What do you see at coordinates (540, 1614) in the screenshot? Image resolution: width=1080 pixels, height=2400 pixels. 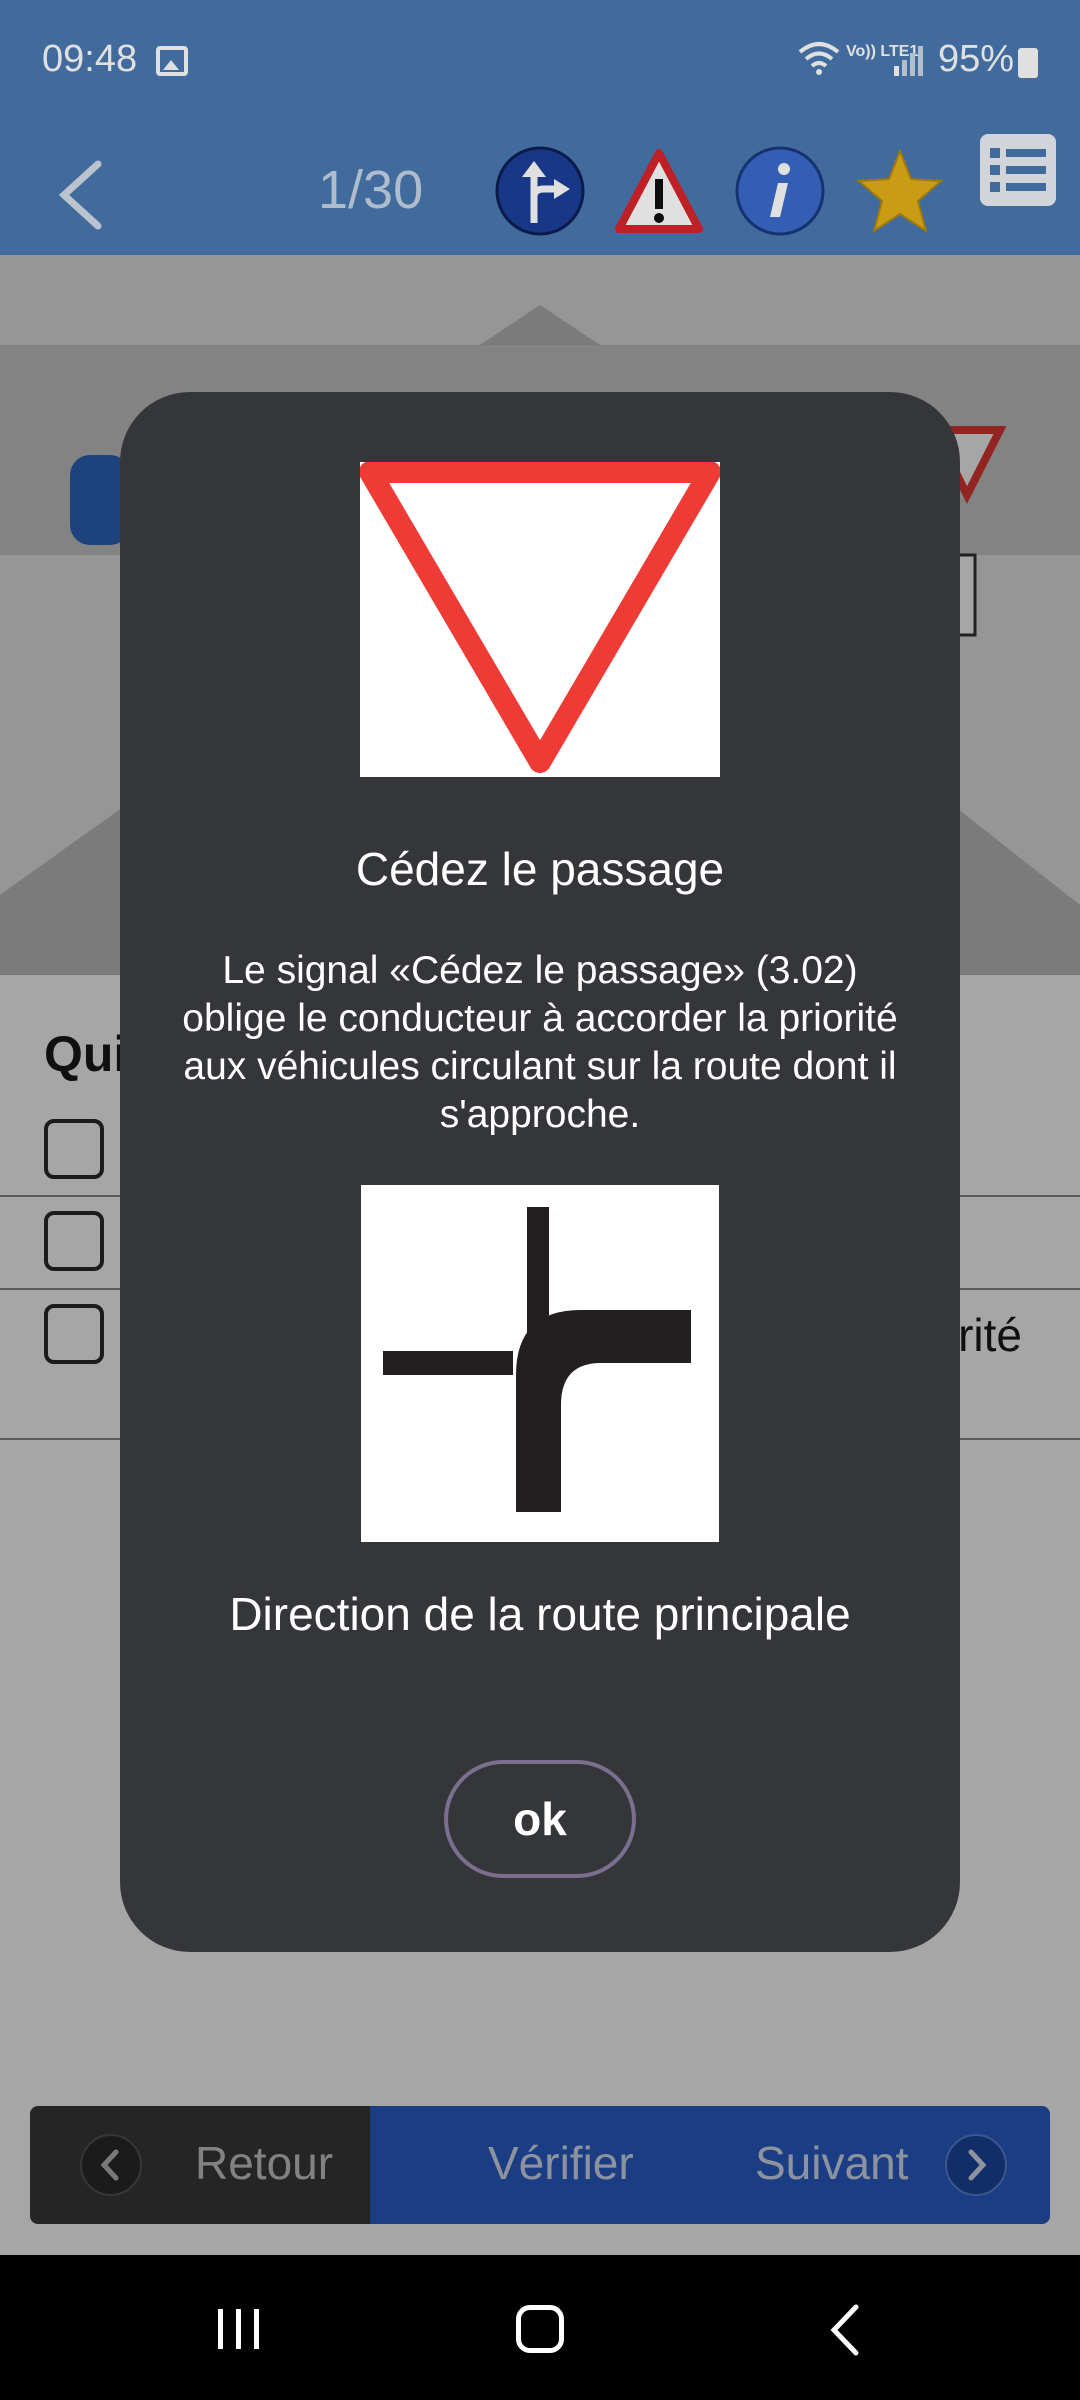 I see `road-sign-title: Direction de la route principale` at bounding box center [540, 1614].